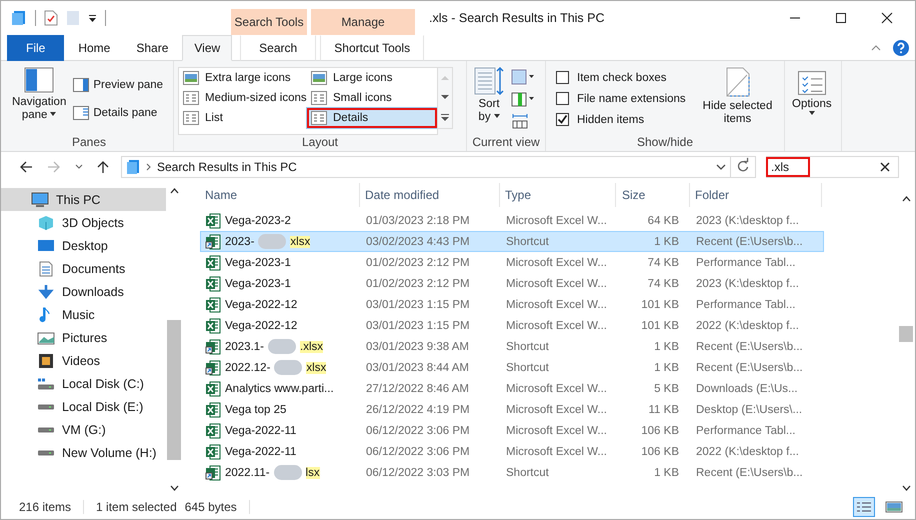 The height and width of the screenshot is (520, 916). Describe the element at coordinates (621, 119) in the screenshot. I see `checkbox: Hidden items` at that location.